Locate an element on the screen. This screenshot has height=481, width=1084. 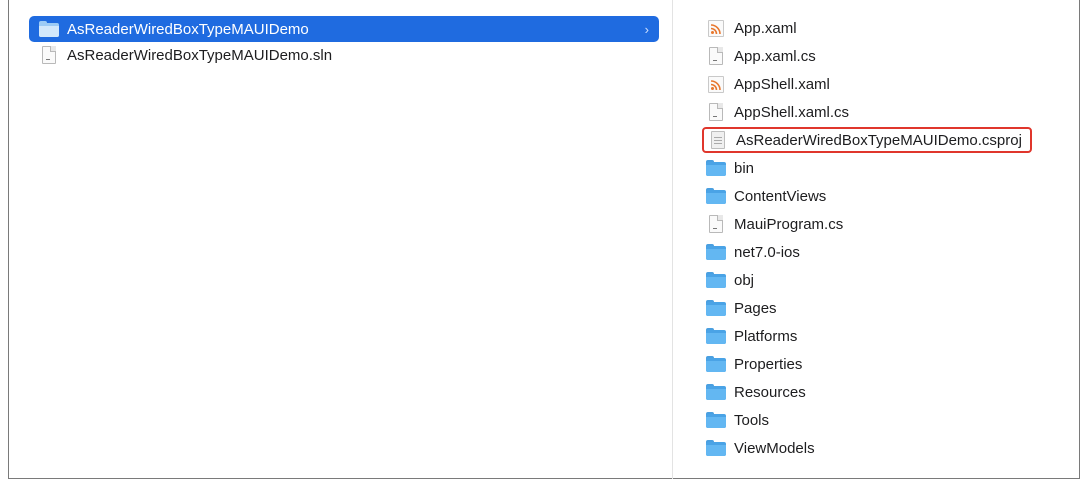
list-item: net7.0-ios is located at coordinates (895, 252).